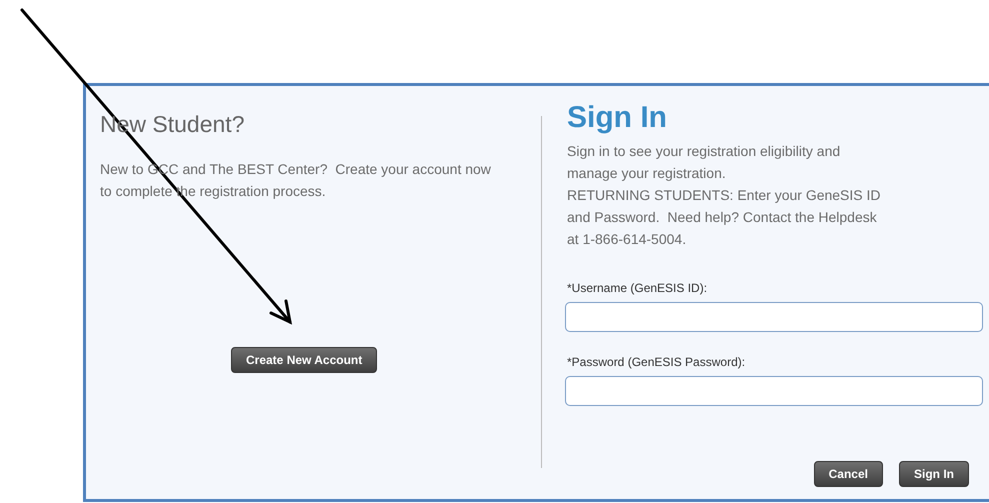 This screenshot has height=503, width=989. What do you see at coordinates (848, 474) in the screenshot?
I see `cancel-button: Cancel` at bounding box center [848, 474].